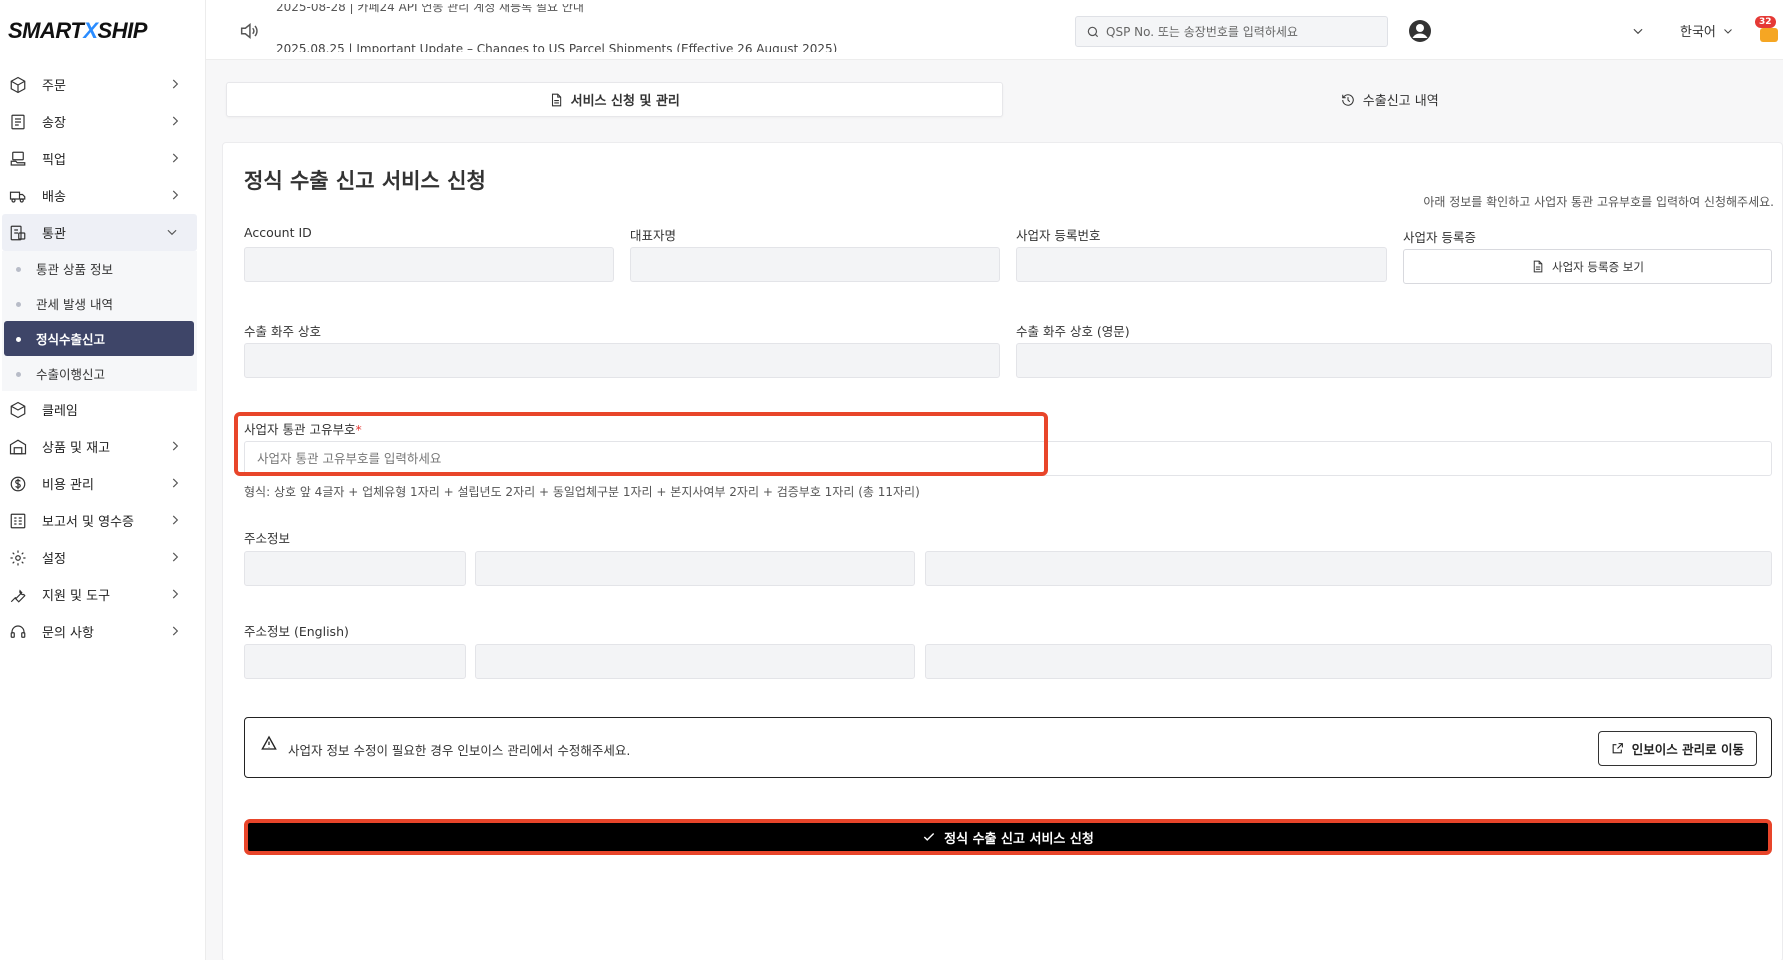 The width and height of the screenshot is (1783, 960). Describe the element at coordinates (18, 632) in the screenshot. I see `headset-icon` at that location.